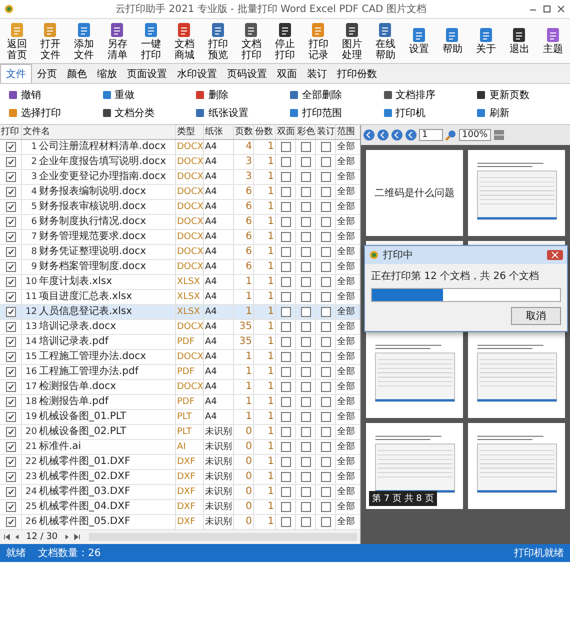 Image resolution: width=570 pixels, height=620 pixels. I want to click on ribbon-tab: 颜色, so click(77, 73).